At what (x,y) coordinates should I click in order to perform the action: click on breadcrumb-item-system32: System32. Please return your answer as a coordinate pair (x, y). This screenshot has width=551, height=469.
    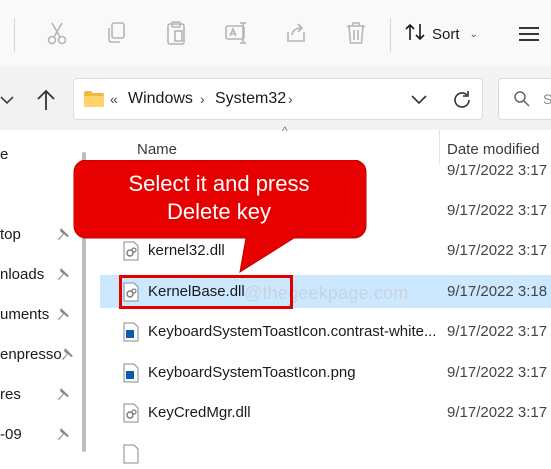
    Looking at the image, I should click on (250, 99).